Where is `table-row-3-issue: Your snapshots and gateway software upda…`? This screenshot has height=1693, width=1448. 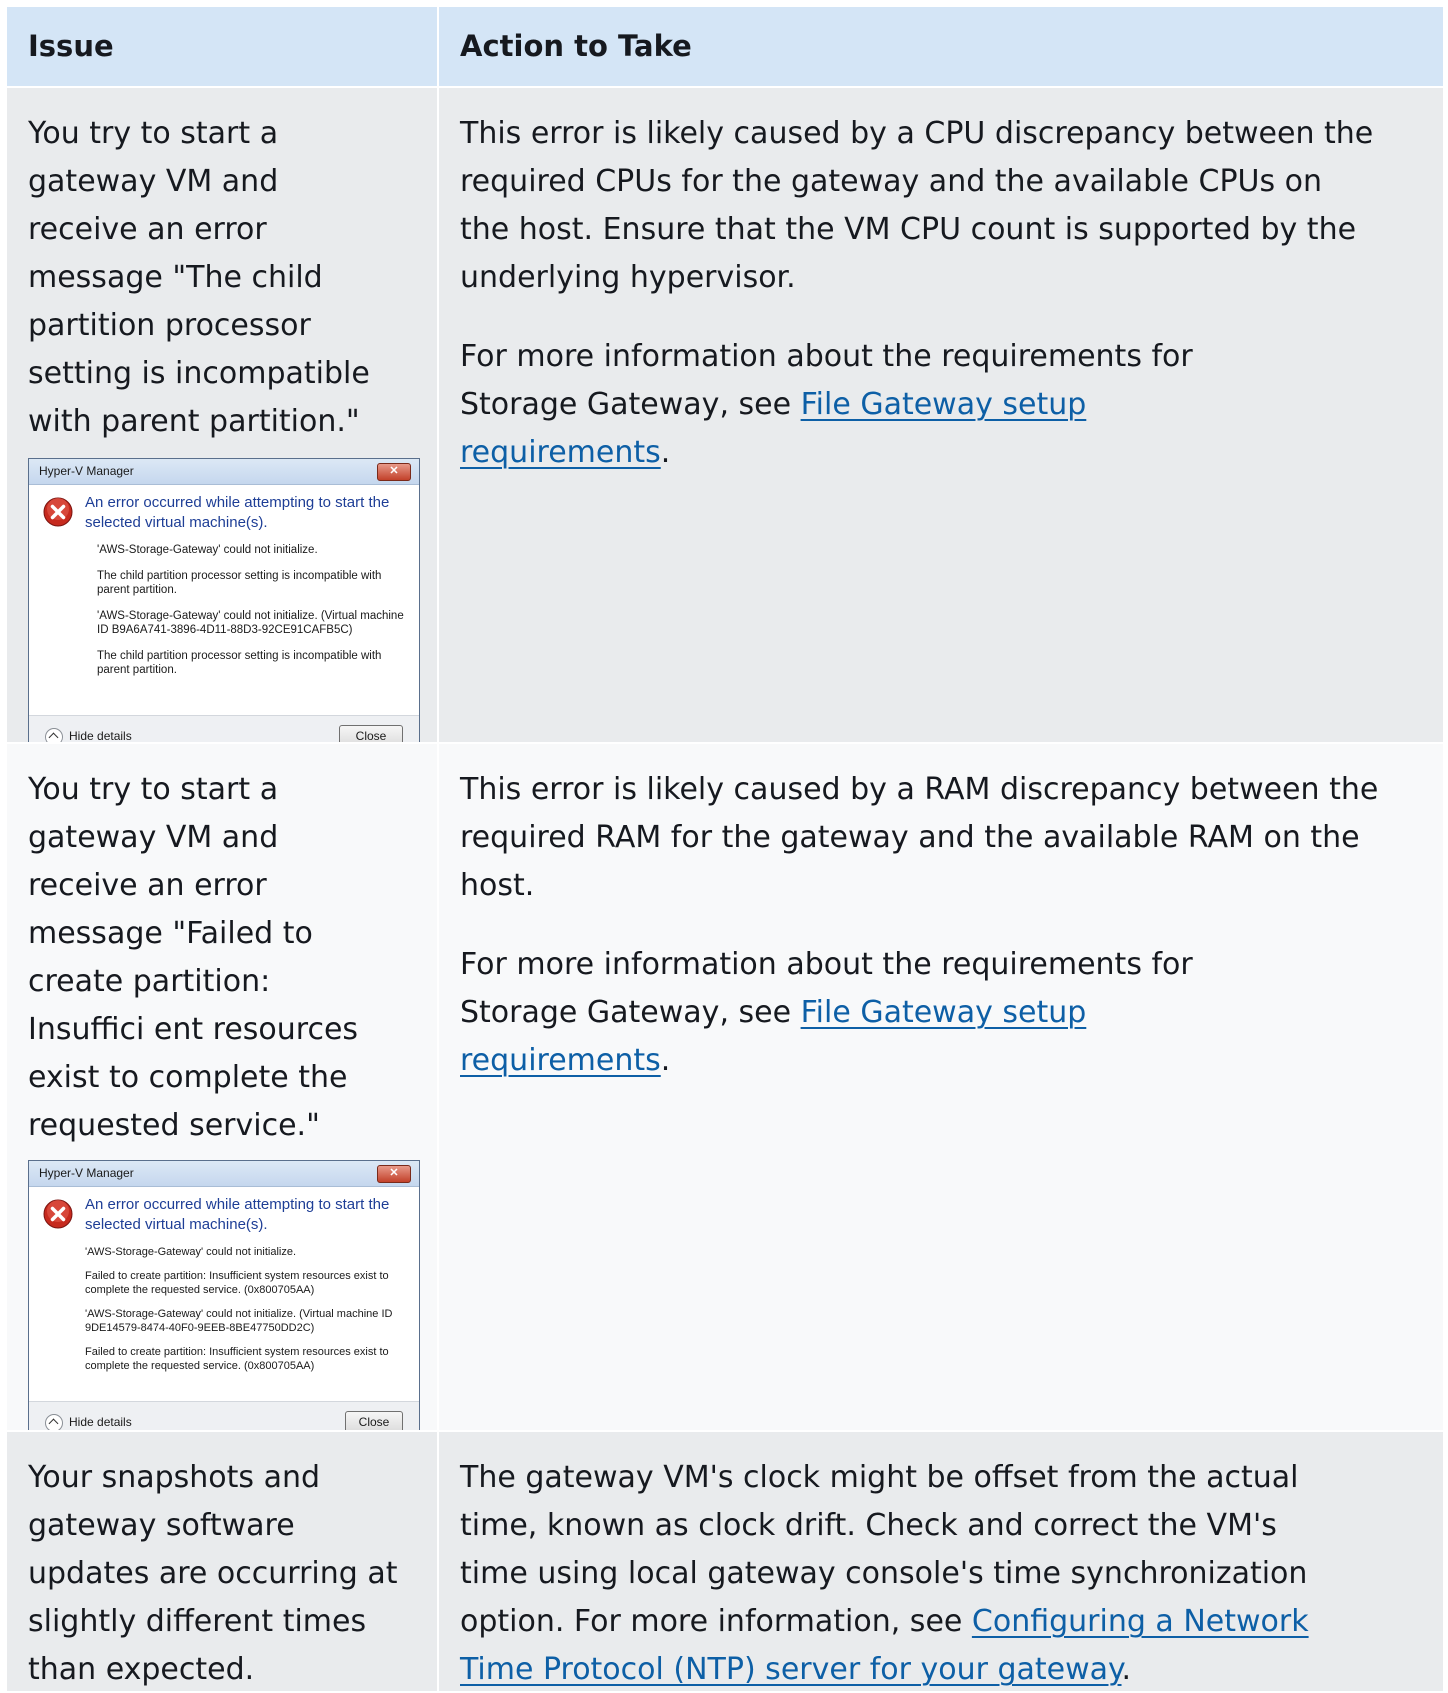 table-row-3-issue: Your snapshots and gateway software upda… is located at coordinates (223, 1562).